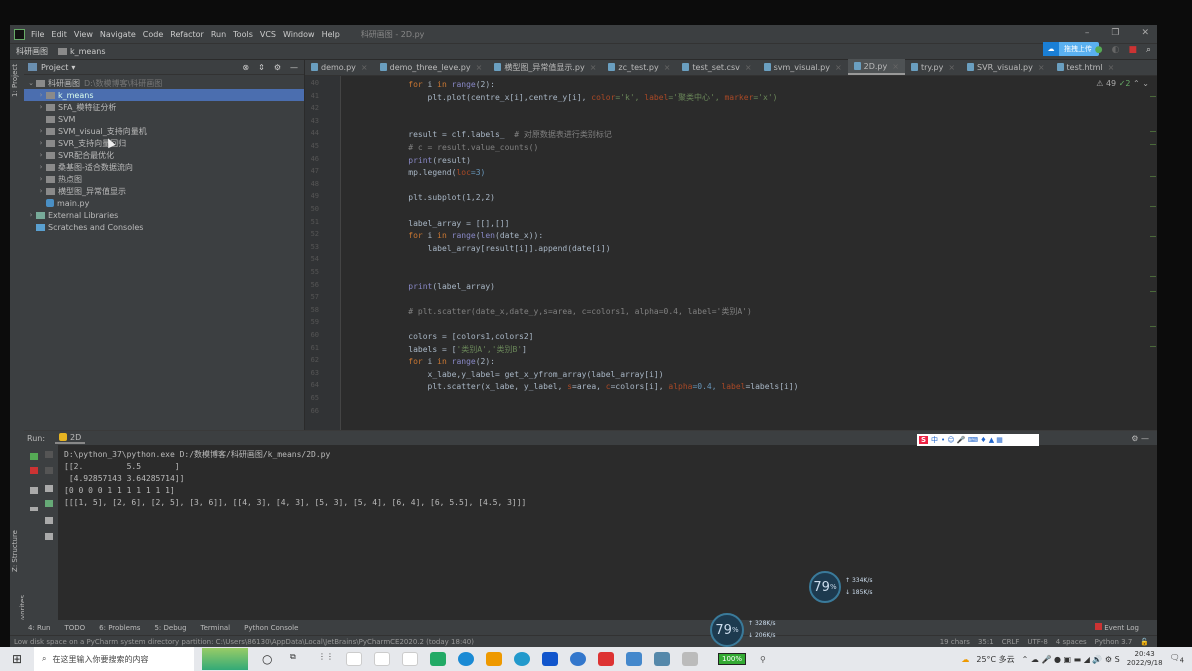  Describe the element at coordinates (1148, 50) in the screenshot. I see `search-icon: ⌕` at that location.